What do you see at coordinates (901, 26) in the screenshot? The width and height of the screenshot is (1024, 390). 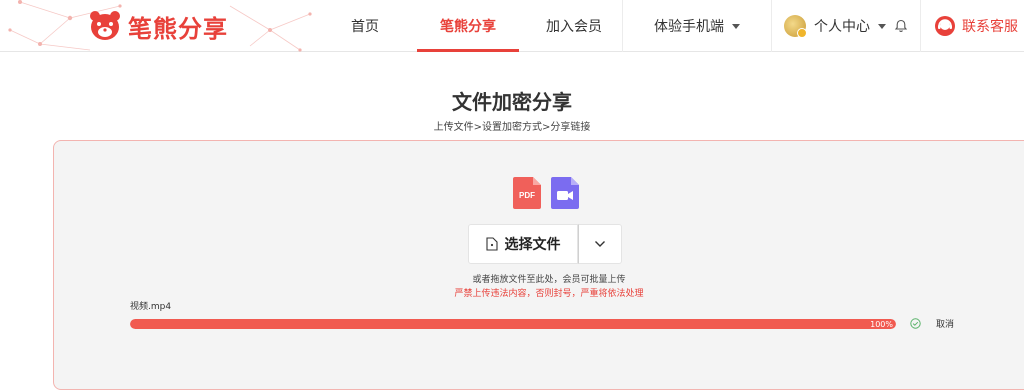 I see `bell-icon` at bounding box center [901, 26].